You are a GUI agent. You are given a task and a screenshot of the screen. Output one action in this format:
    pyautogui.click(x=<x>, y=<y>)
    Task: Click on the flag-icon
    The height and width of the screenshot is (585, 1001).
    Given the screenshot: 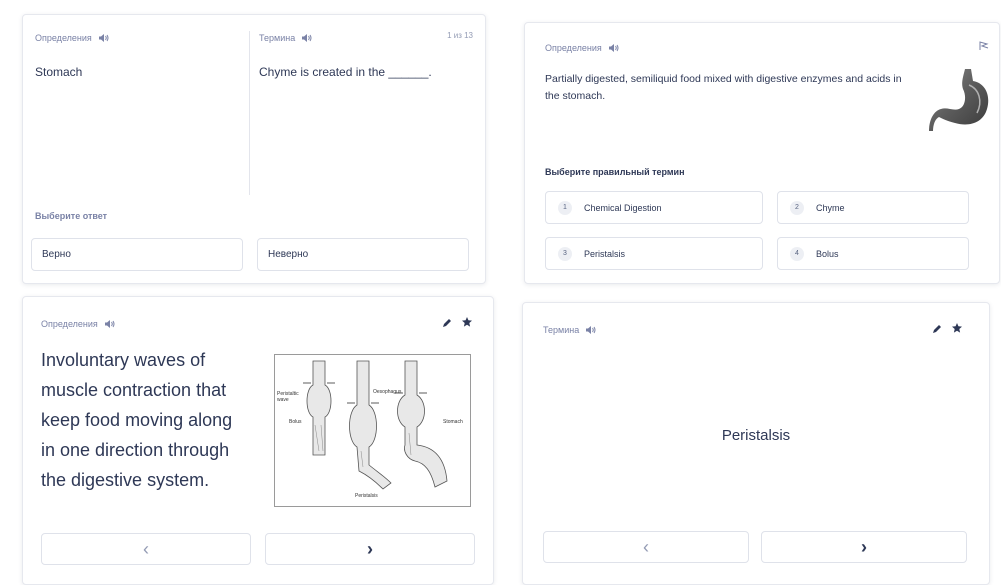 What is the action you would take?
    pyautogui.click(x=984, y=46)
    